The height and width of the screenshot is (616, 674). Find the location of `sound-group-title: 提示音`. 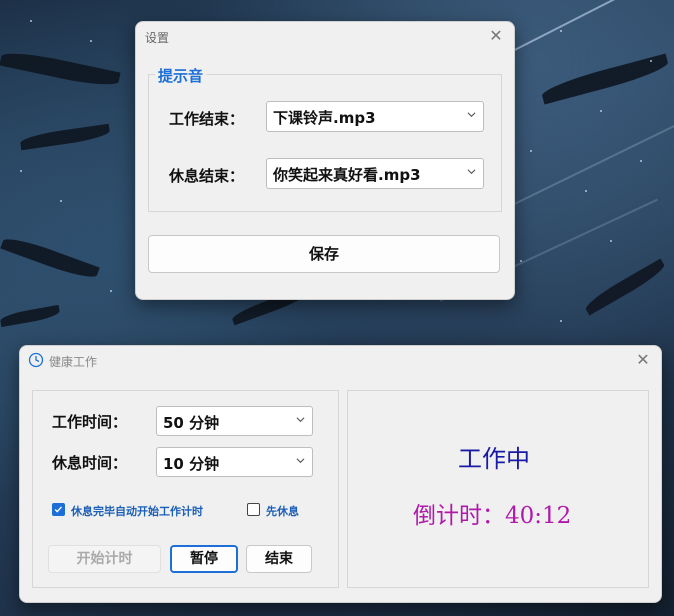

sound-group-title: 提示音 is located at coordinates (181, 75).